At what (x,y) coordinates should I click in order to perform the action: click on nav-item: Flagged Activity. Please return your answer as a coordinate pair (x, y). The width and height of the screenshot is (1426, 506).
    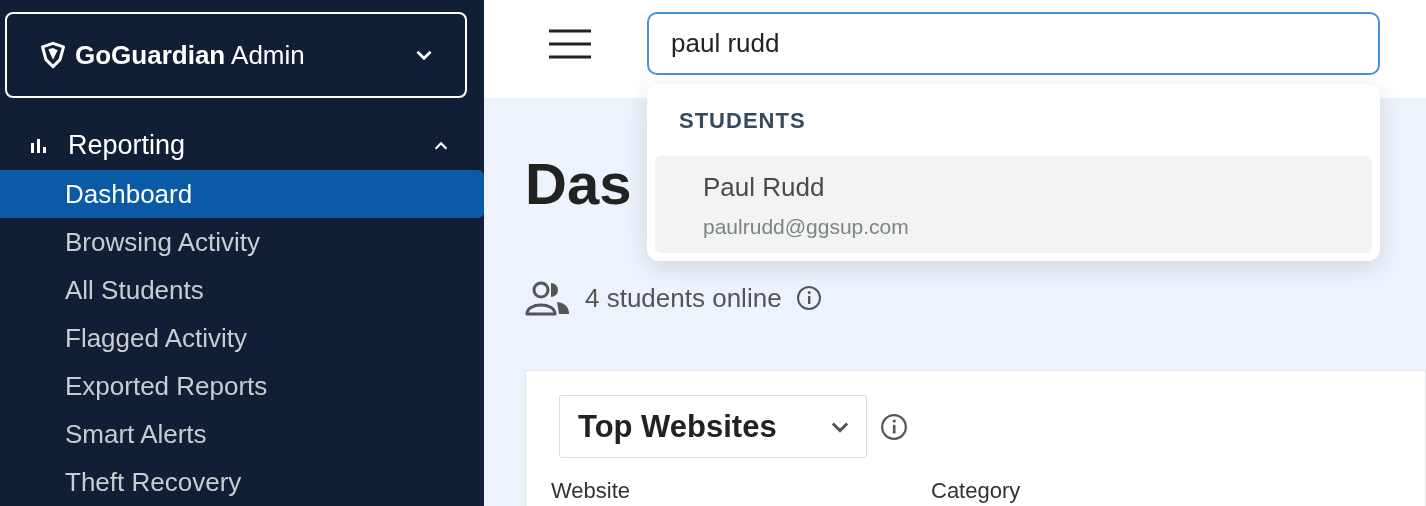
    Looking at the image, I should click on (242, 338).